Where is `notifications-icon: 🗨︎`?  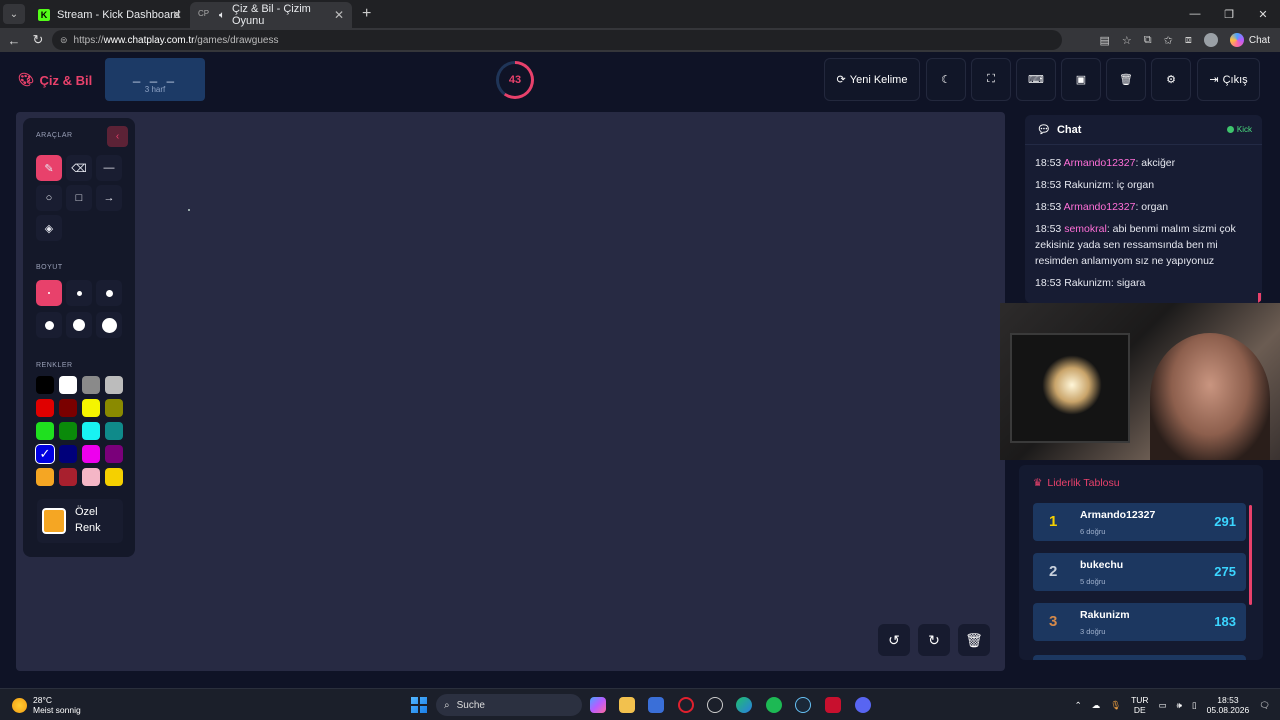
notifications-icon: 🗨︎ is located at coordinates (1264, 705).